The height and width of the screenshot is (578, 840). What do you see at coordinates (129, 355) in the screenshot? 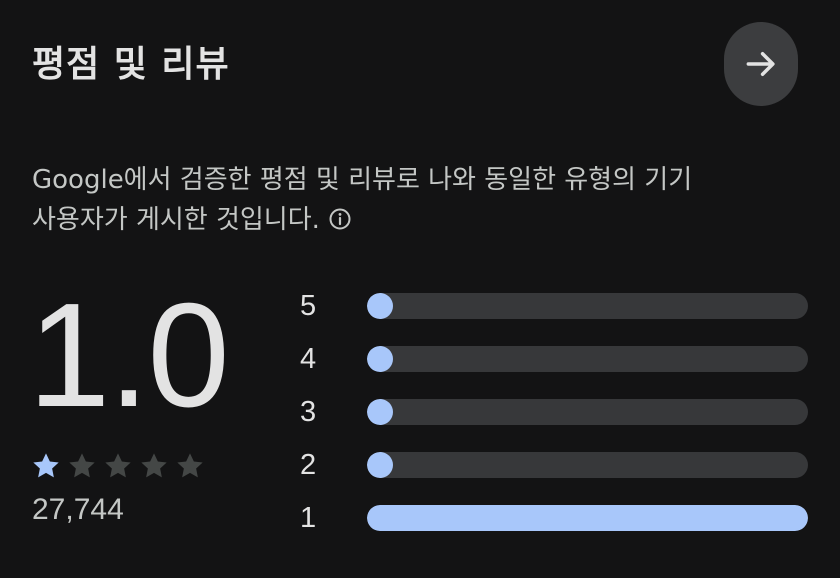
I see `average-rating-score: 1.0` at bounding box center [129, 355].